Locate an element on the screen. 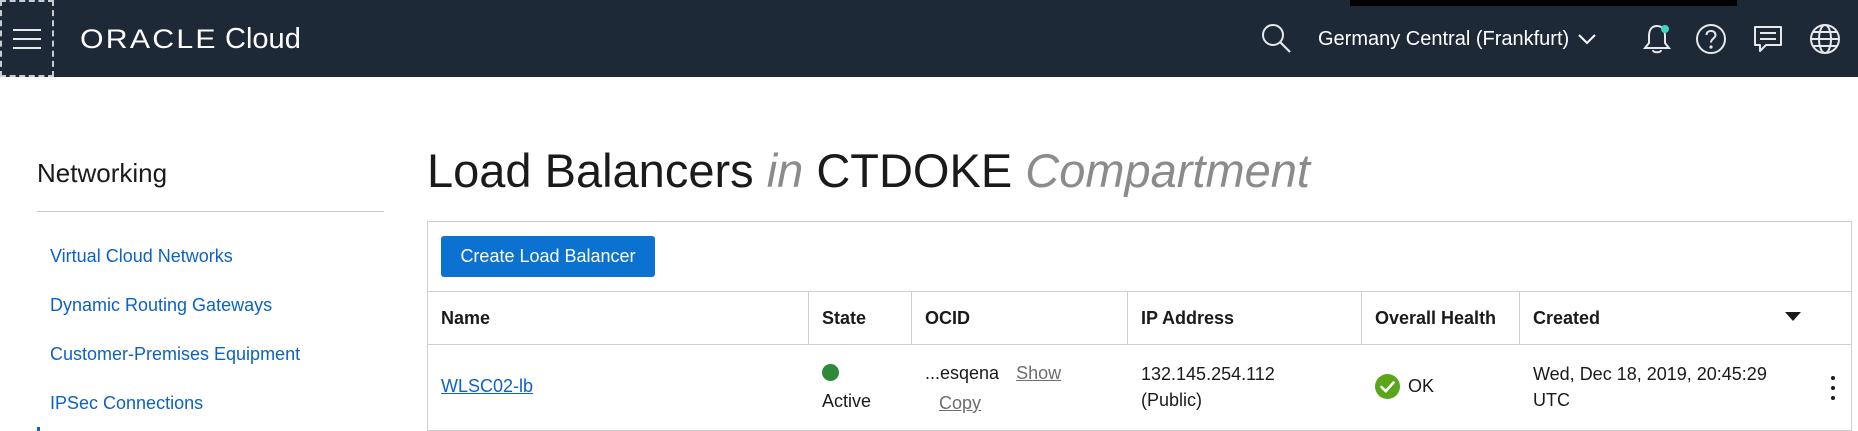  ocid-value: ...esqena is located at coordinates (962, 373).